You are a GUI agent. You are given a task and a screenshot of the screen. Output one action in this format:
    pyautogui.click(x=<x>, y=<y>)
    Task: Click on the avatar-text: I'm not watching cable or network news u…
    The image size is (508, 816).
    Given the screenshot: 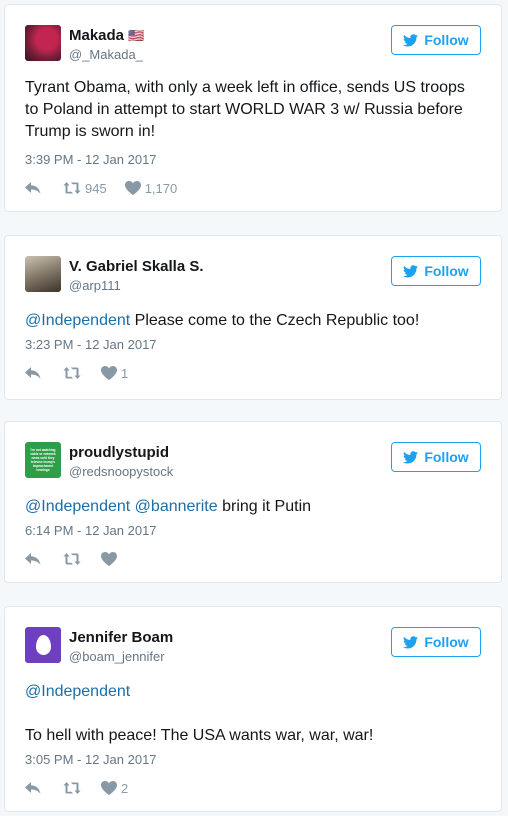 What is the action you would take?
    pyautogui.click(x=43, y=460)
    